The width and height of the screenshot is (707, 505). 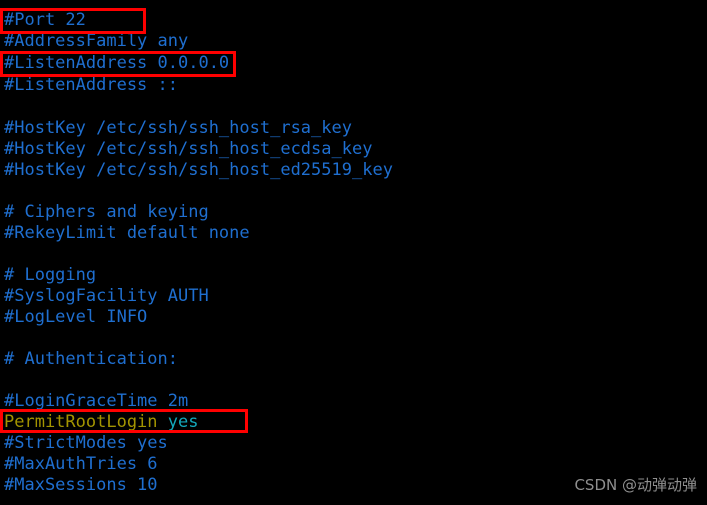 I want to click on config-line: #StrictModes yes, so click(x=86, y=443).